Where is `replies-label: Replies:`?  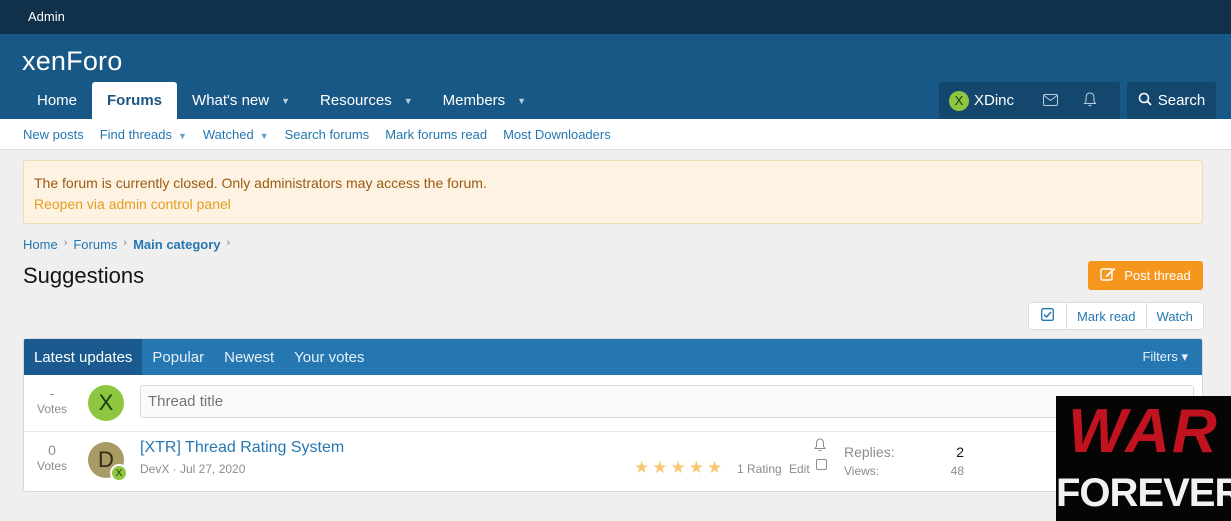 replies-label: Replies: is located at coordinates (869, 452).